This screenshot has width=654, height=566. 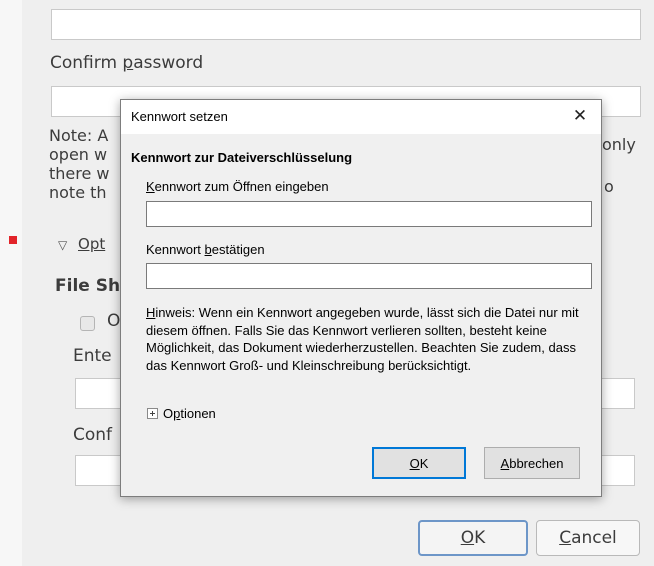 I want to click on bg-ok-button: OK, so click(x=473, y=538).